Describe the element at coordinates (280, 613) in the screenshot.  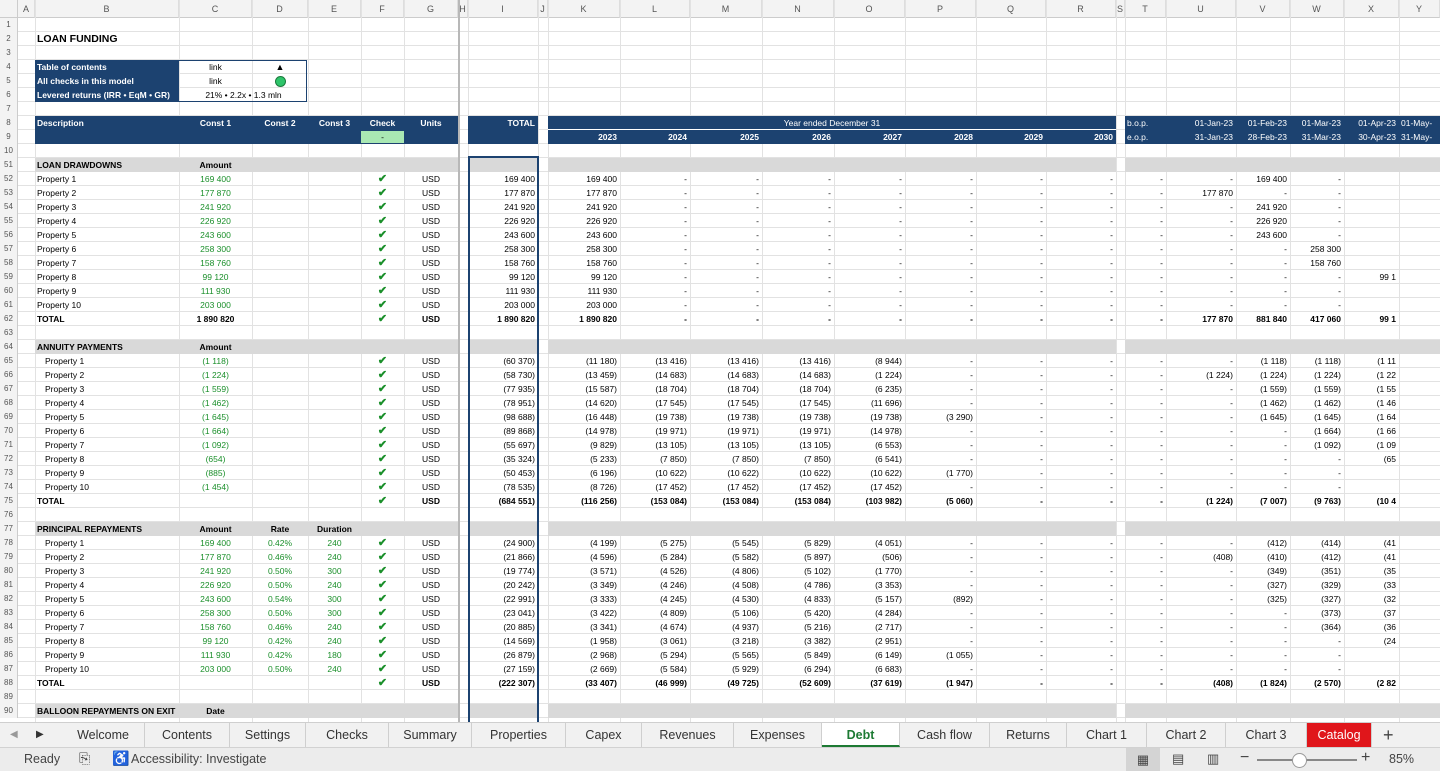
I see `rate-value: 0.50%` at that location.